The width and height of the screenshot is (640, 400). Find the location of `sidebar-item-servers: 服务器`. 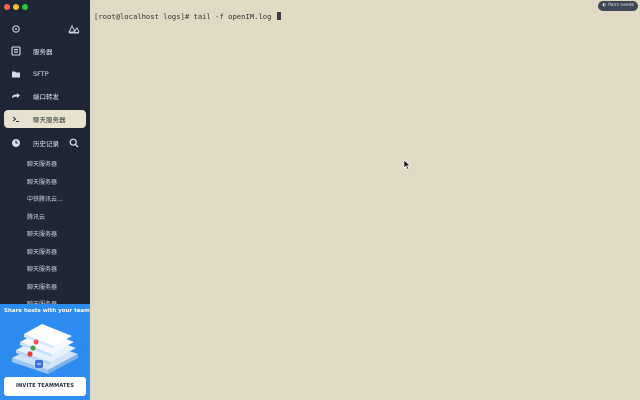

sidebar-item-servers: 服务器 is located at coordinates (45, 51).